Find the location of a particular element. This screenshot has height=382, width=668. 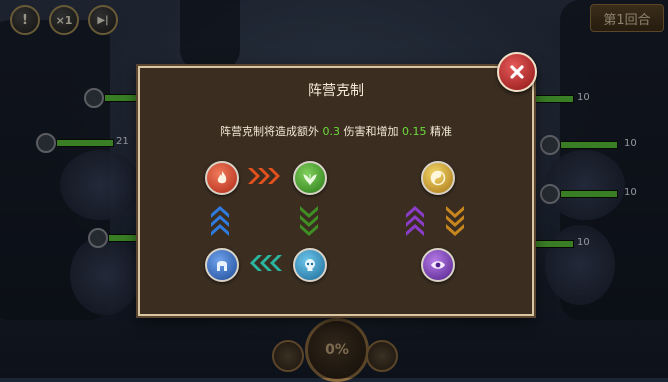

dialog-title: 阵营克制 is located at coordinates (336, 91).